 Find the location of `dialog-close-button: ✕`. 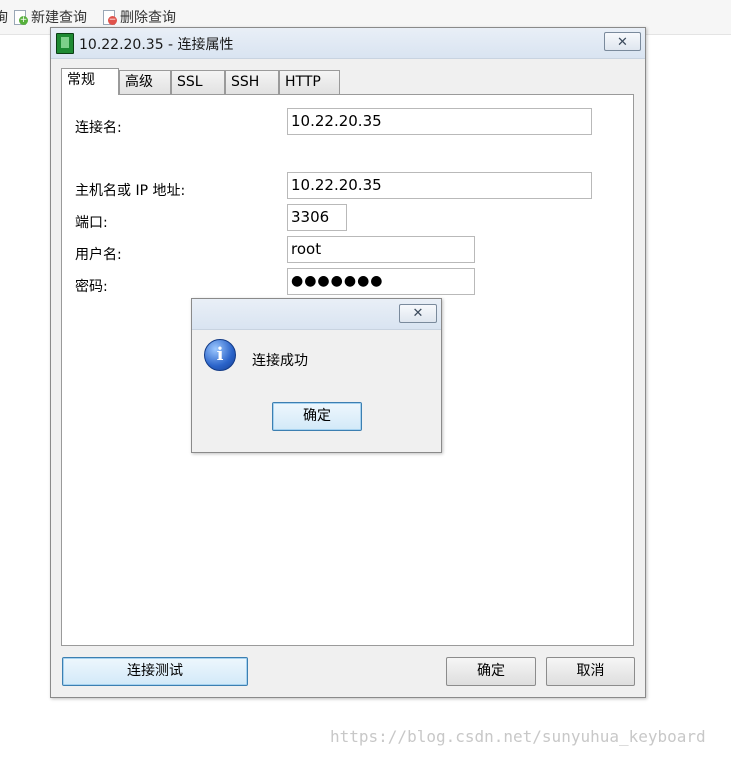

dialog-close-button: ✕ is located at coordinates (622, 41).